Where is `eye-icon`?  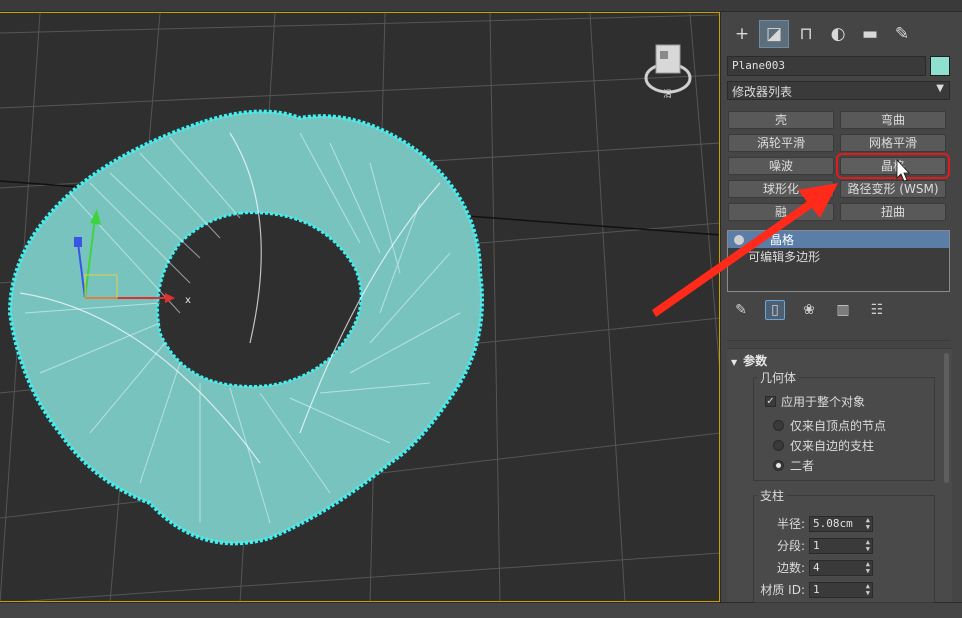 eye-icon is located at coordinates (739, 239).